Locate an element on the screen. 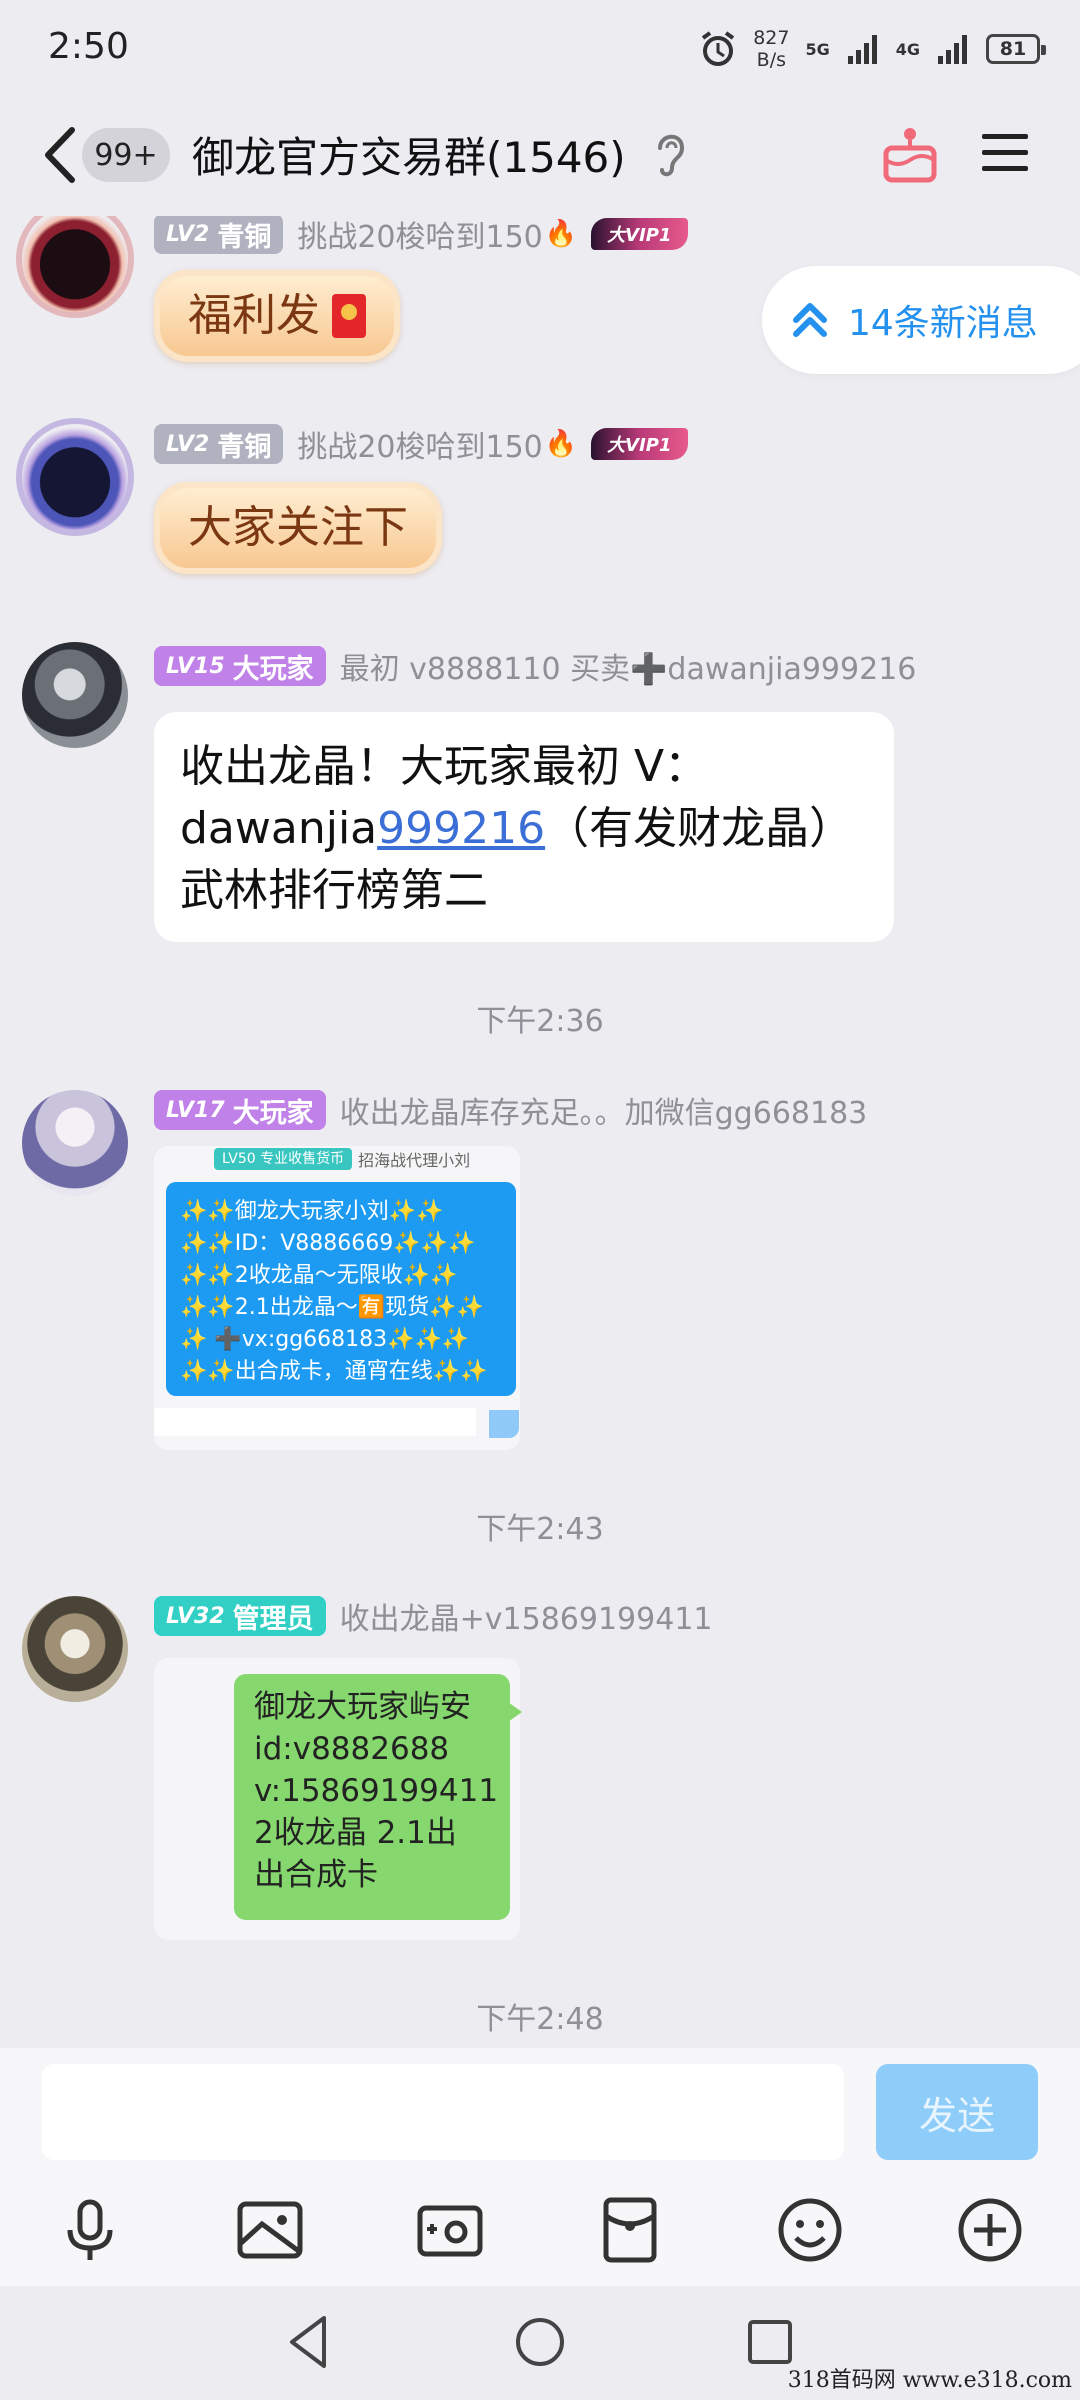 The height and width of the screenshot is (2400, 1080). net-speed: 827 B/s is located at coordinates (771, 49).